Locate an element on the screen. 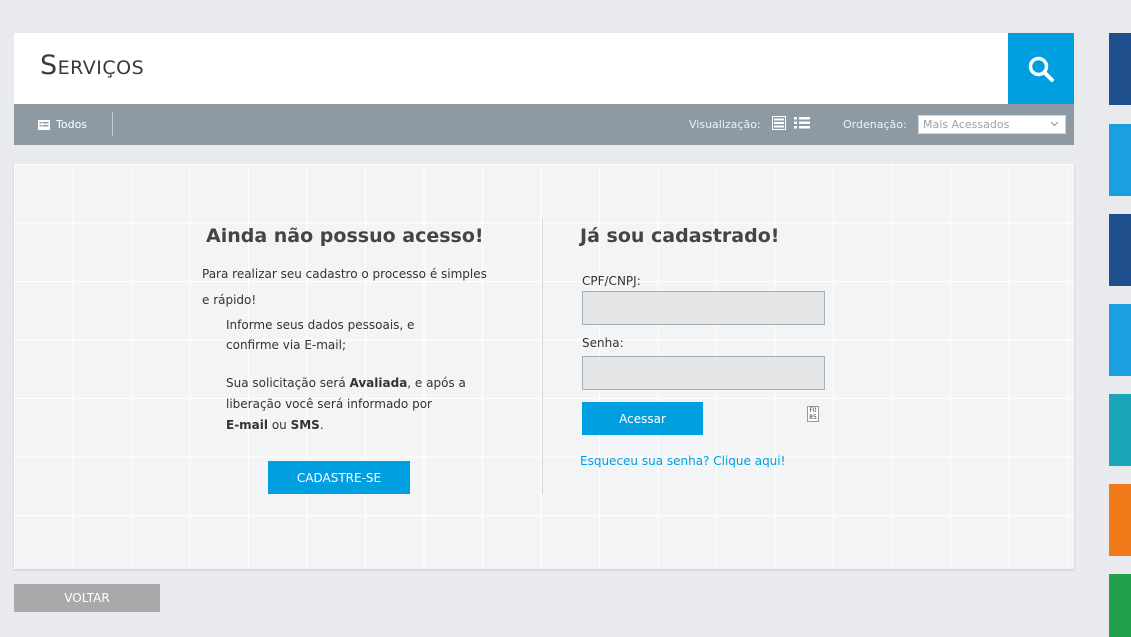  toolbar-divider is located at coordinates (112, 124).